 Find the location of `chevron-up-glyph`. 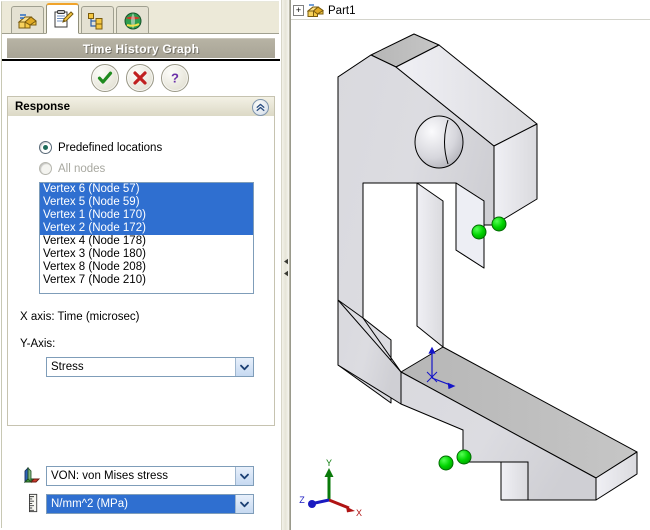

chevron-up-glyph is located at coordinates (260, 107).